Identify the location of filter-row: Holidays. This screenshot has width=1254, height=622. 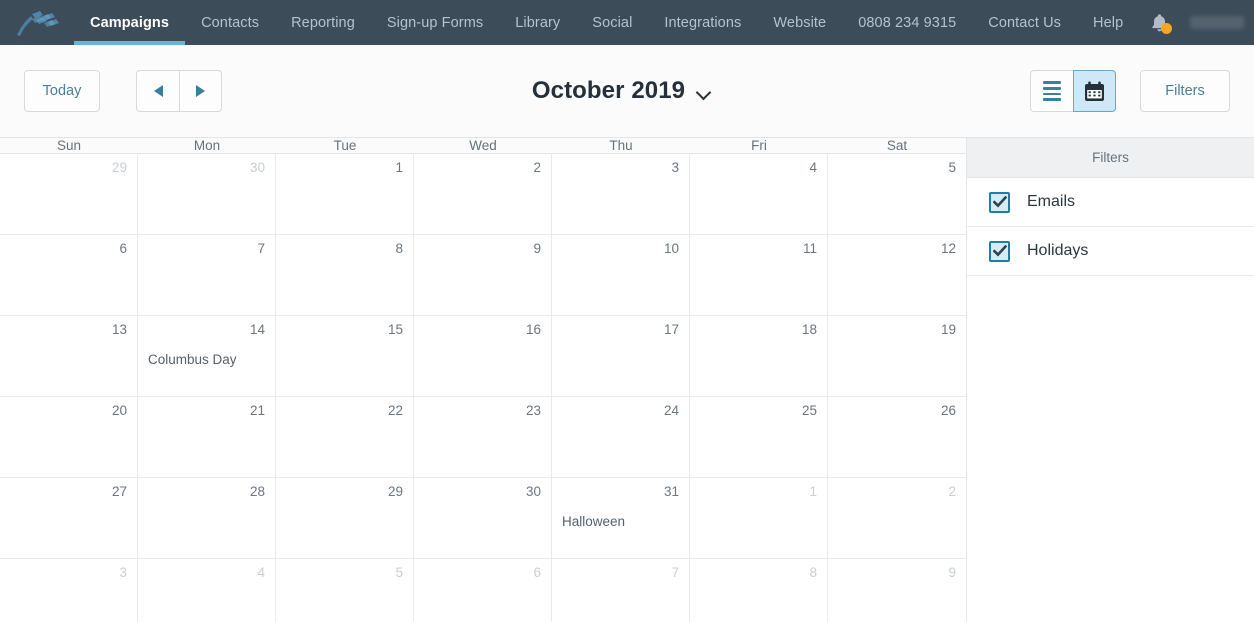
(1110, 251).